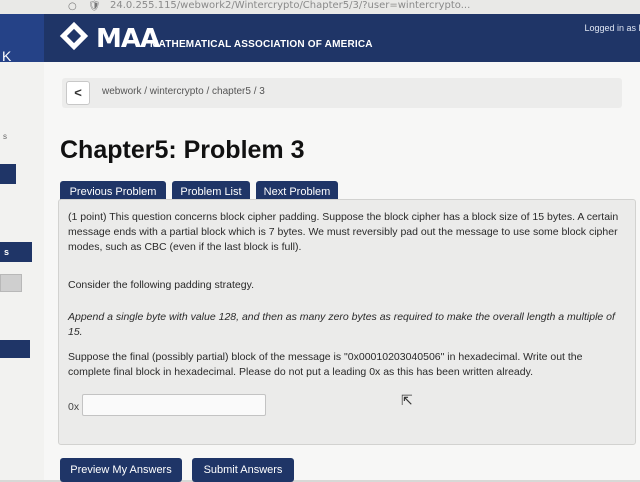  I want to click on left-tab: K, so click(22, 39).